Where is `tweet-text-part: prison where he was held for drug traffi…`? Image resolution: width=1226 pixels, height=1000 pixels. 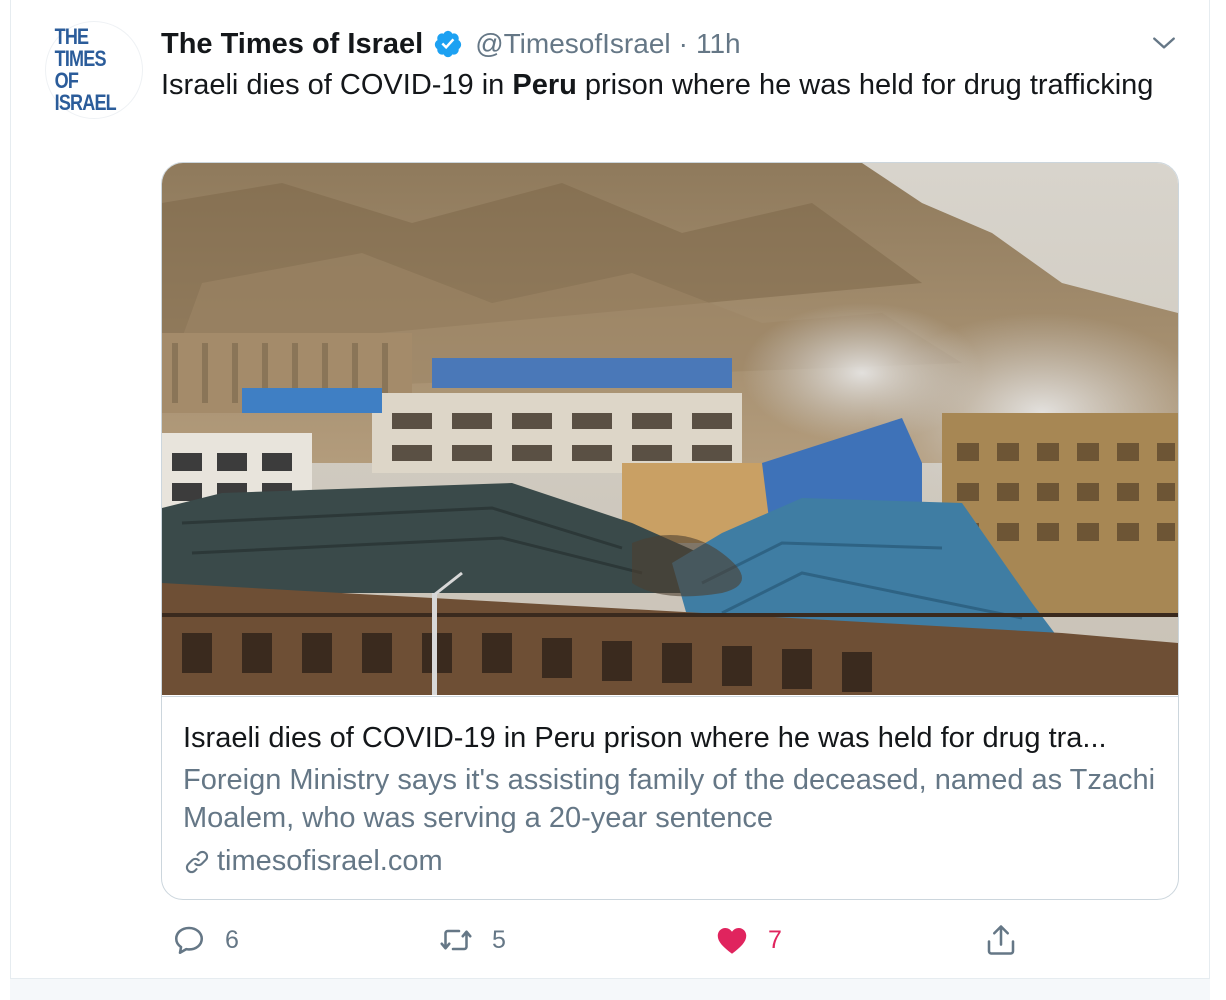
tweet-text-part: prison where he was held for drug traffi… is located at coordinates (865, 85).